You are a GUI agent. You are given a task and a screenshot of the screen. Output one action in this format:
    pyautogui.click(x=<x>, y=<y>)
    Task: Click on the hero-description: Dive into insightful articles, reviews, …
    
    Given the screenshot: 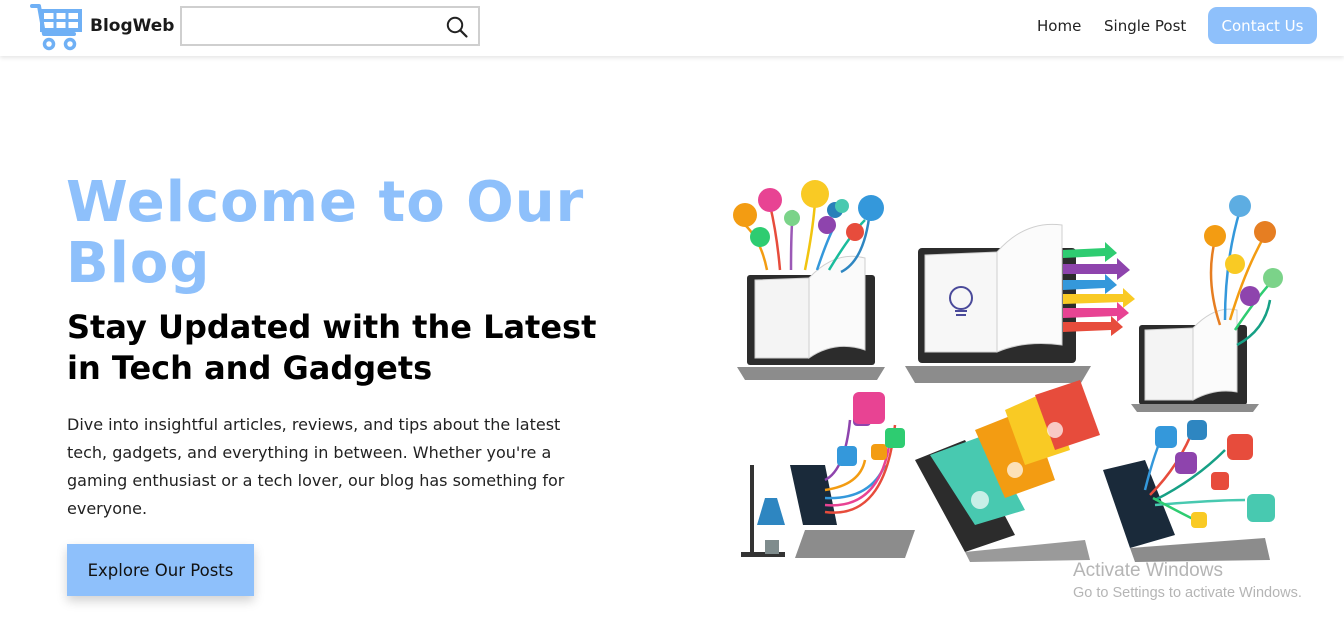 What is the action you would take?
    pyautogui.click(x=316, y=466)
    